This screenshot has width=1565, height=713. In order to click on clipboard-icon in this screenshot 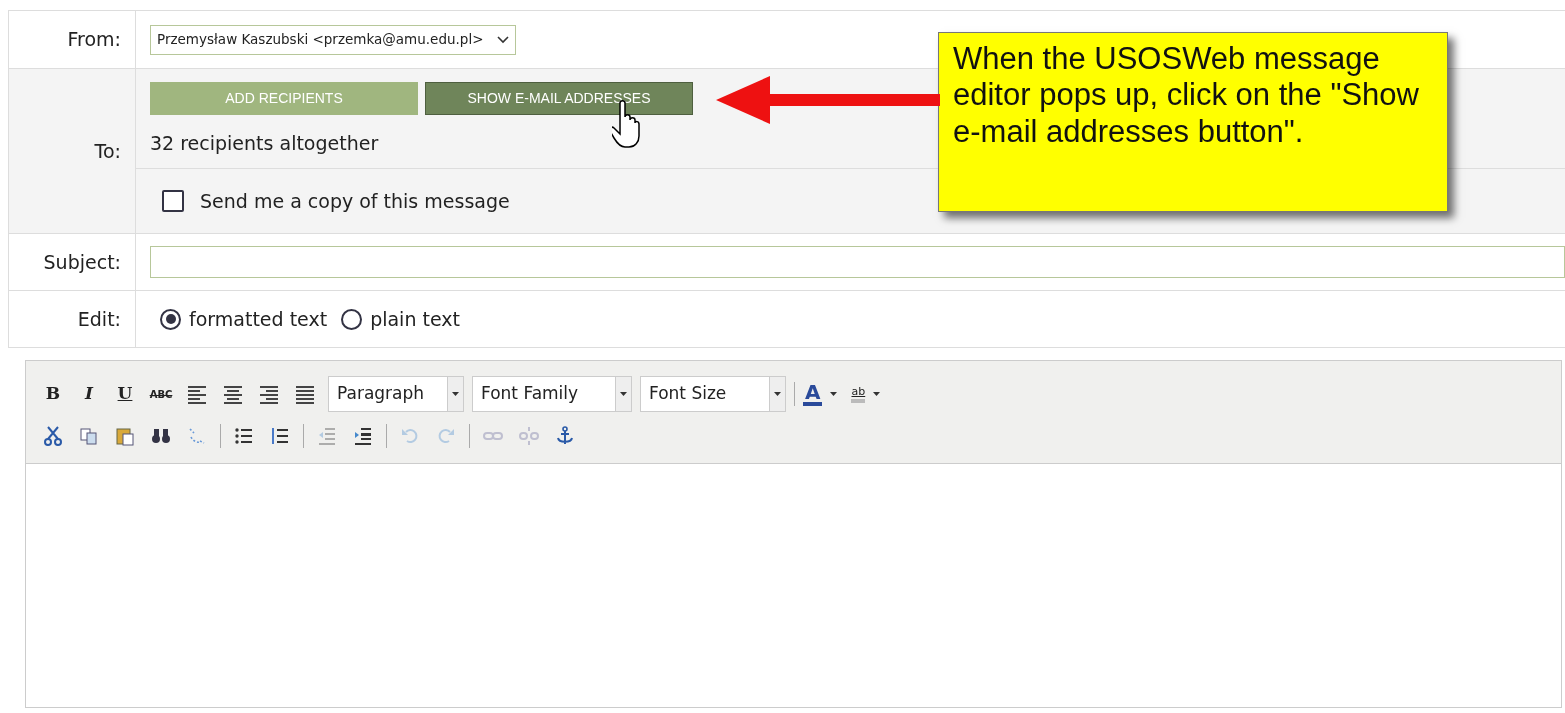, I will do `click(125, 436)`.